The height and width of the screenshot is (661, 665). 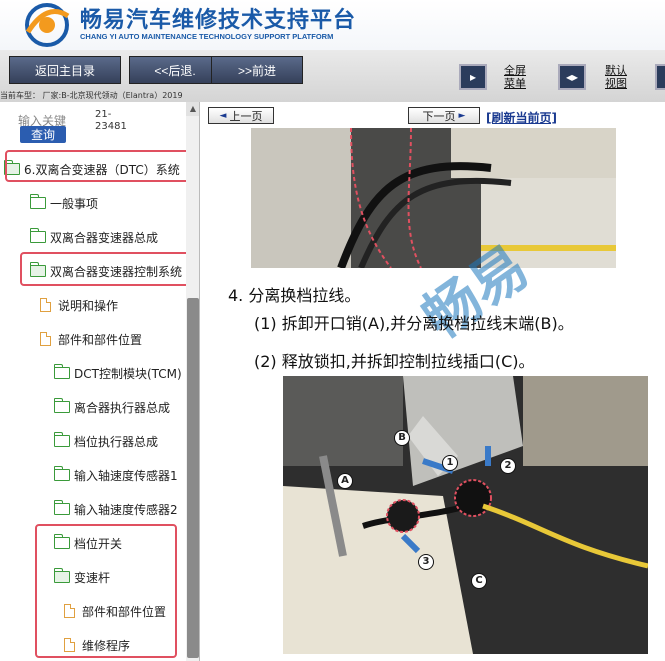 What do you see at coordinates (218, 20) in the screenshot?
I see `app-title: 畅易汽车维修技术支持平台` at bounding box center [218, 20].